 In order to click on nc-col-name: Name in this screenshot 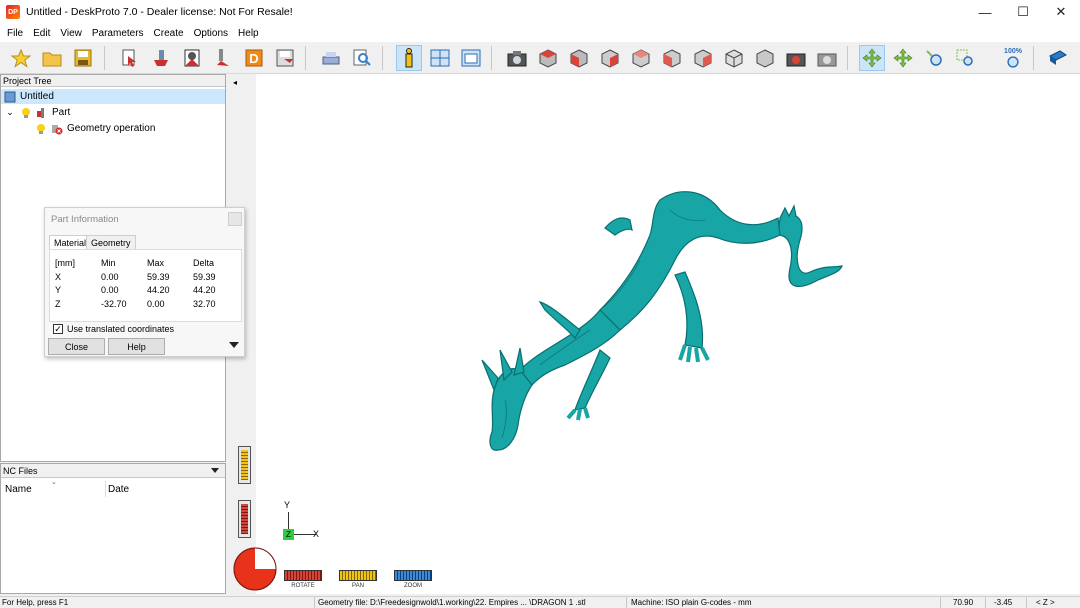, I will do `click(18, 489)`.